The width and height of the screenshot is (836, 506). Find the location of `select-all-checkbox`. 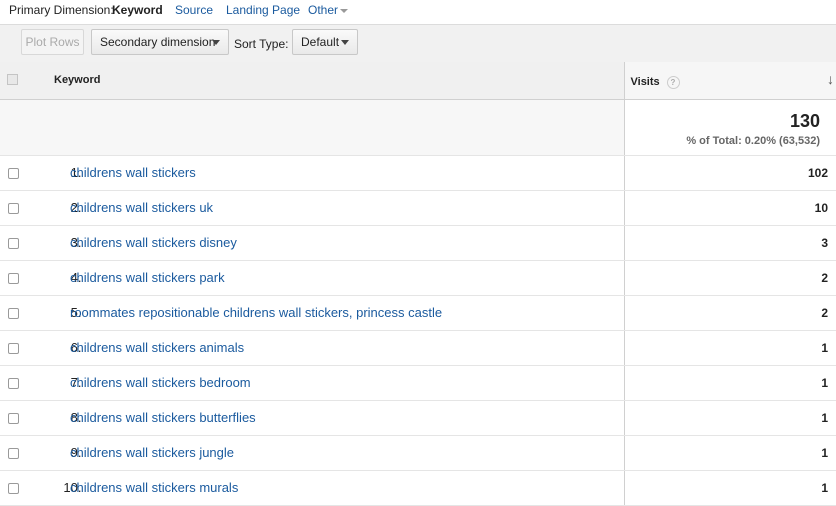

select-all-checkbox is located at coordinates (12, 79).